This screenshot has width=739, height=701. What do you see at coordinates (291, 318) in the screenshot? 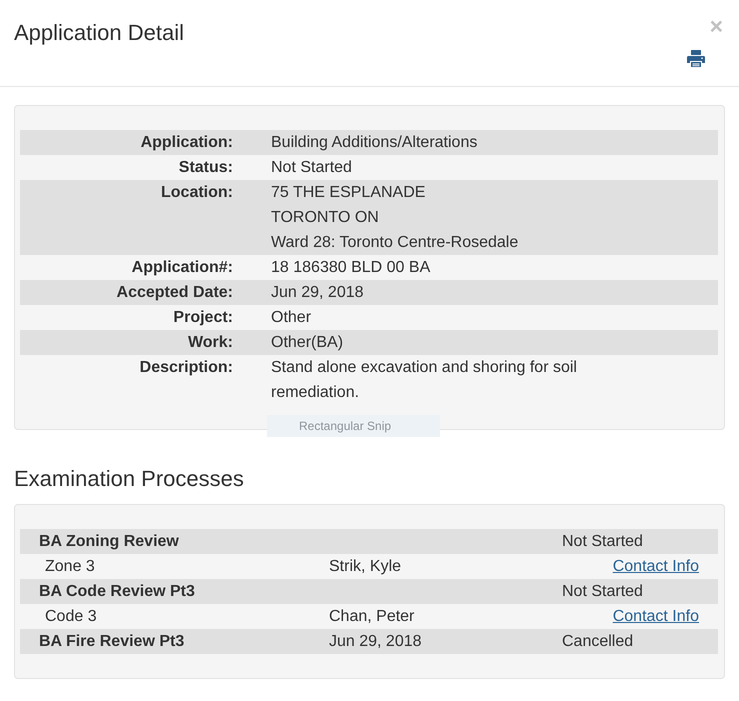
I see `field-value: Other` at bounding box center [291, 318].